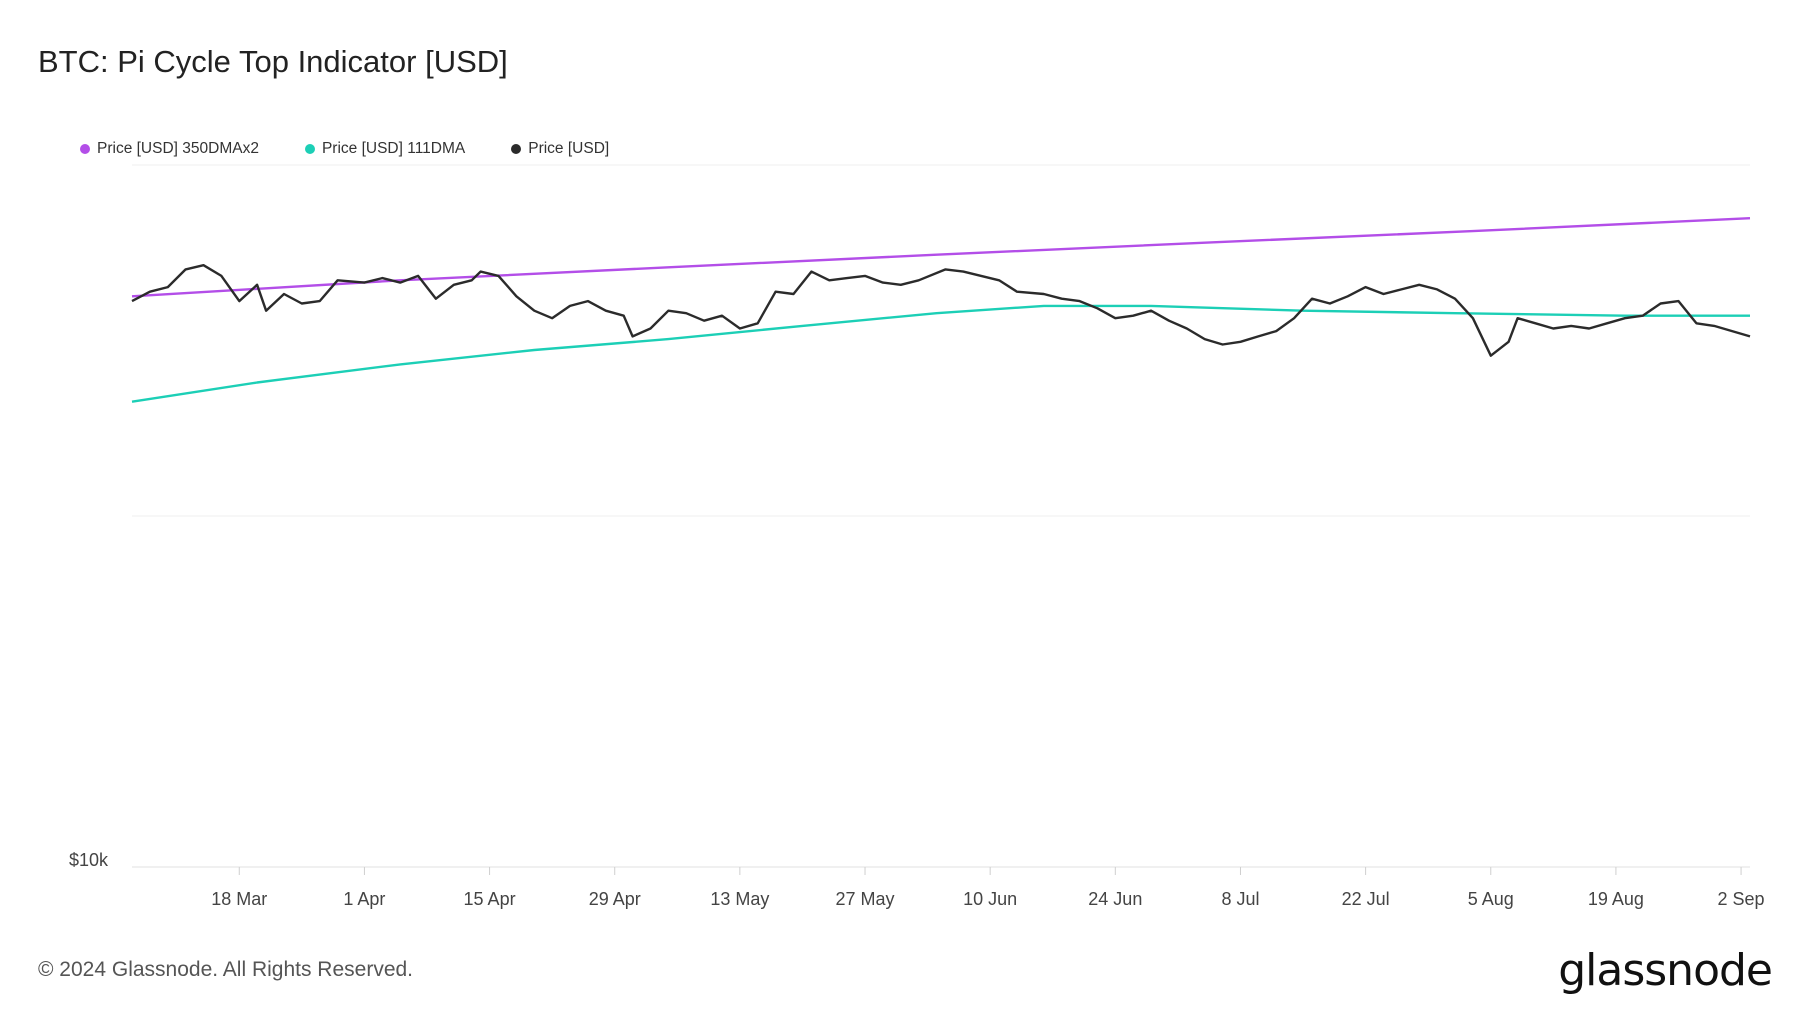 The image size is (1800, 1013). Describe the element at coordinates (865, 899) in the screenshot. I see `x-tick-label: 27 May` at that location.